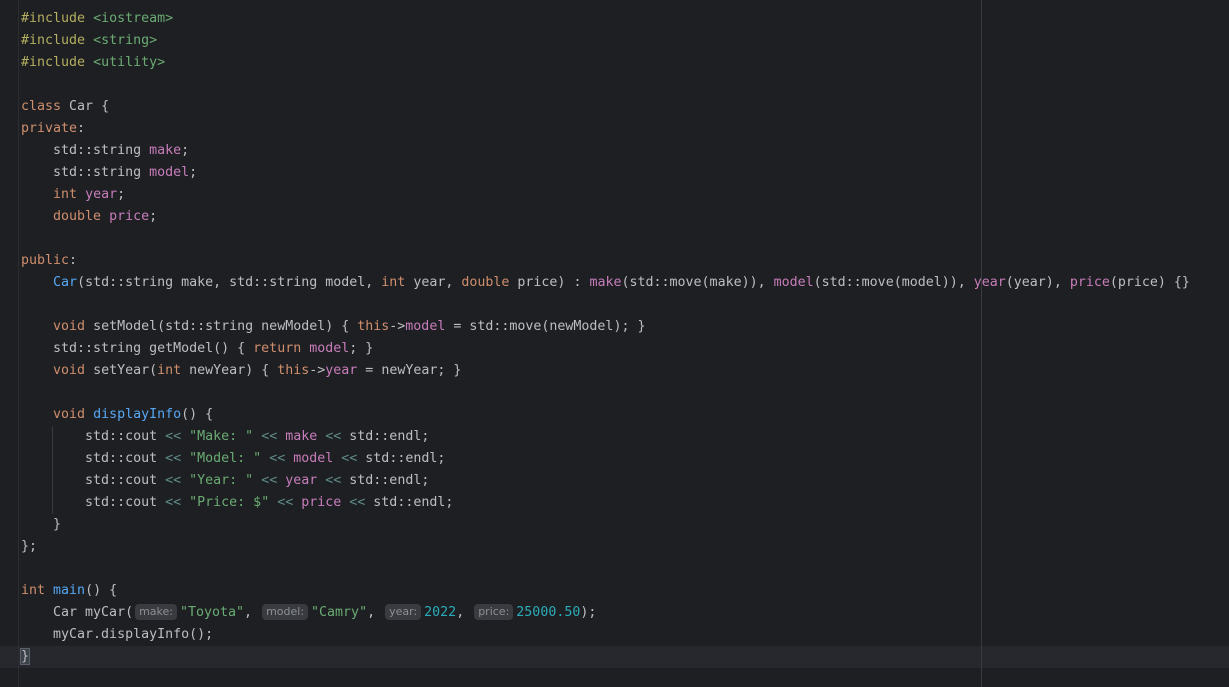  Describe the element at coordinates (105, 106) in the screenshot. I see `code-token: {` at that location.